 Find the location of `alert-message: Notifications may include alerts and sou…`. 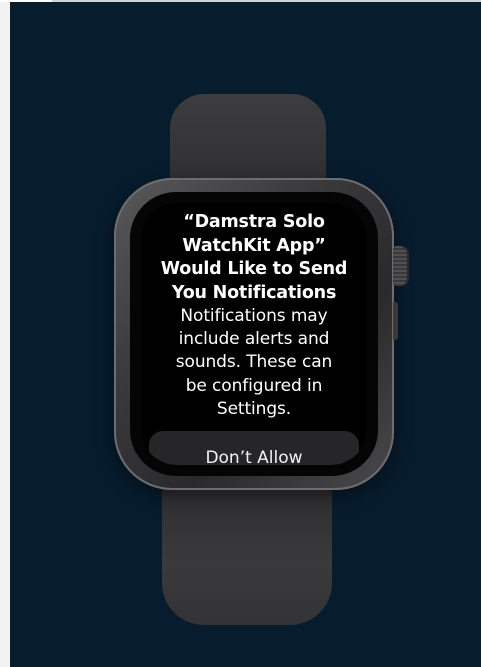

alert-message: Notifications may include alerts and sou… is located at coordinates (254, 362).